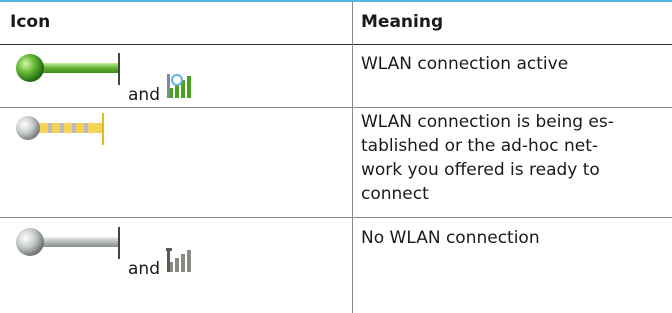 The width and height of the screenshot is (672, 313). I want to click on wlan-signal-gray-icon, so click(178, 260).